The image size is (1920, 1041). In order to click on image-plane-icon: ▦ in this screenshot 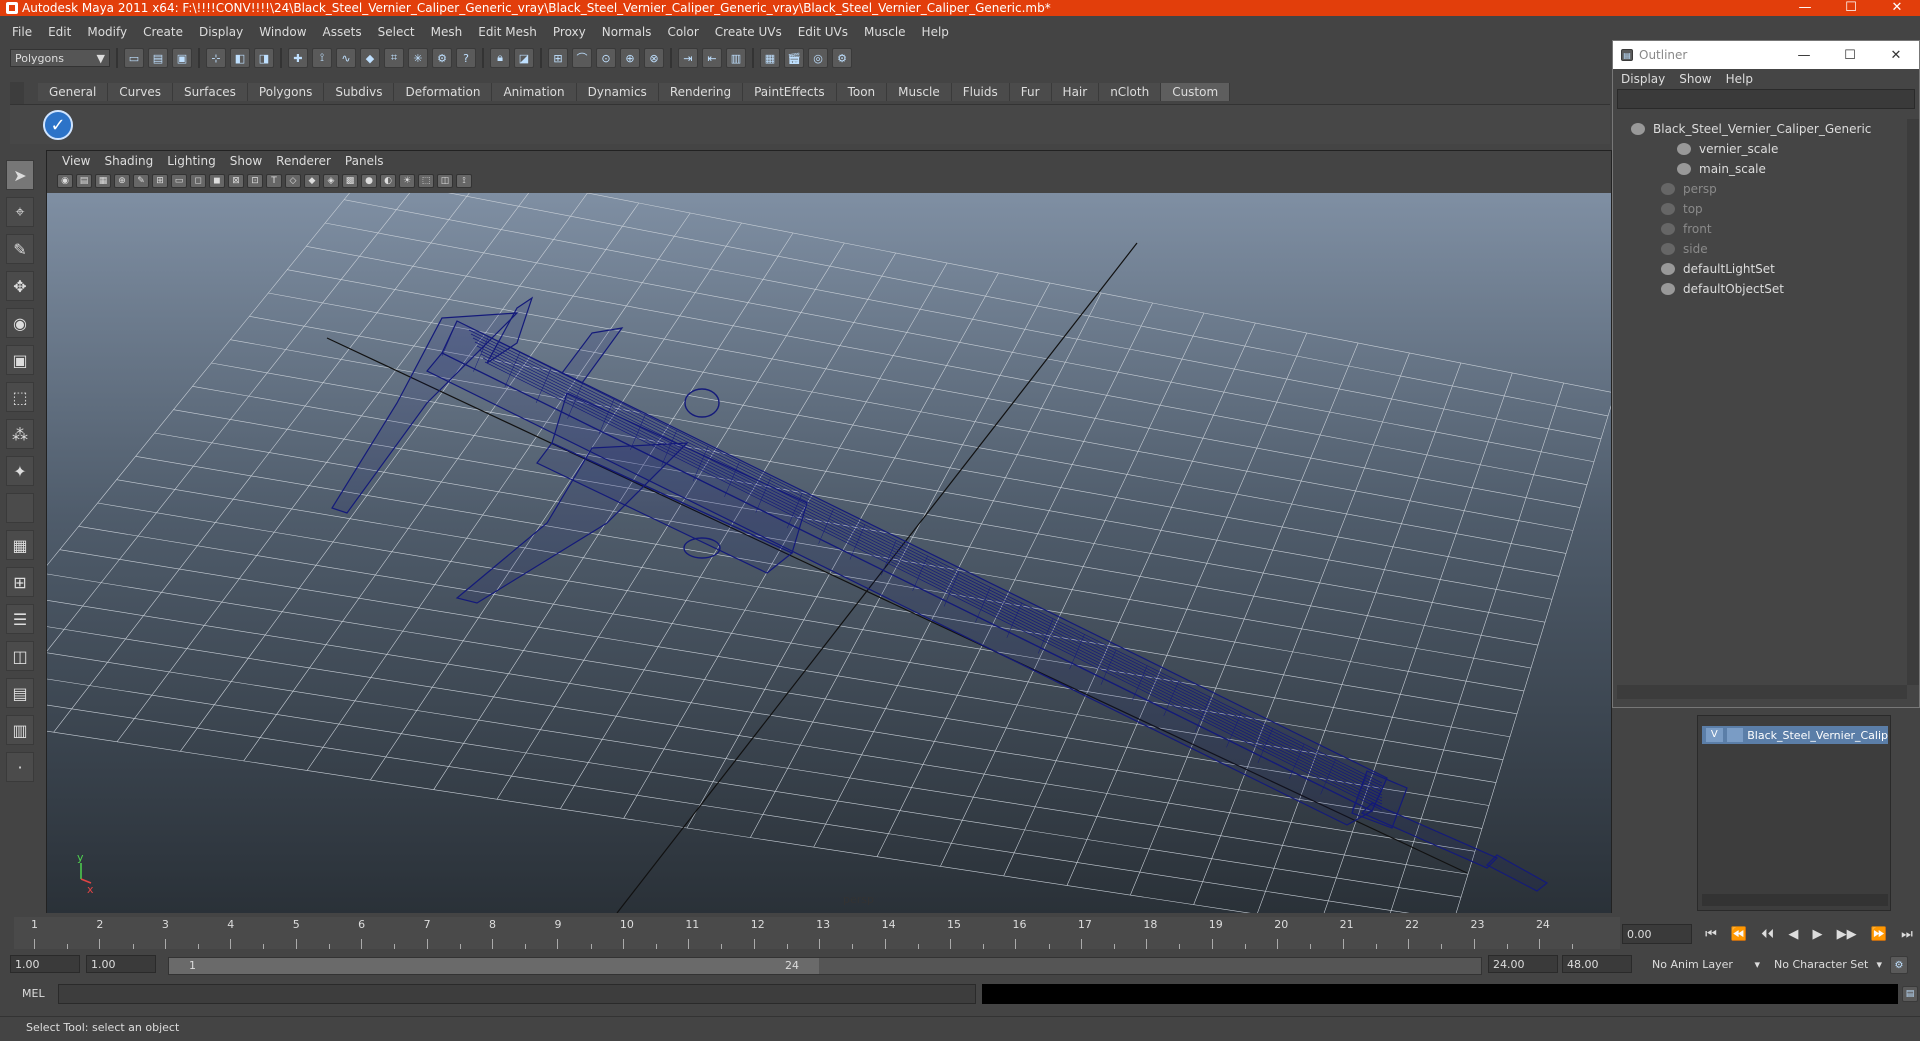, I will do `click(103, 181)`.